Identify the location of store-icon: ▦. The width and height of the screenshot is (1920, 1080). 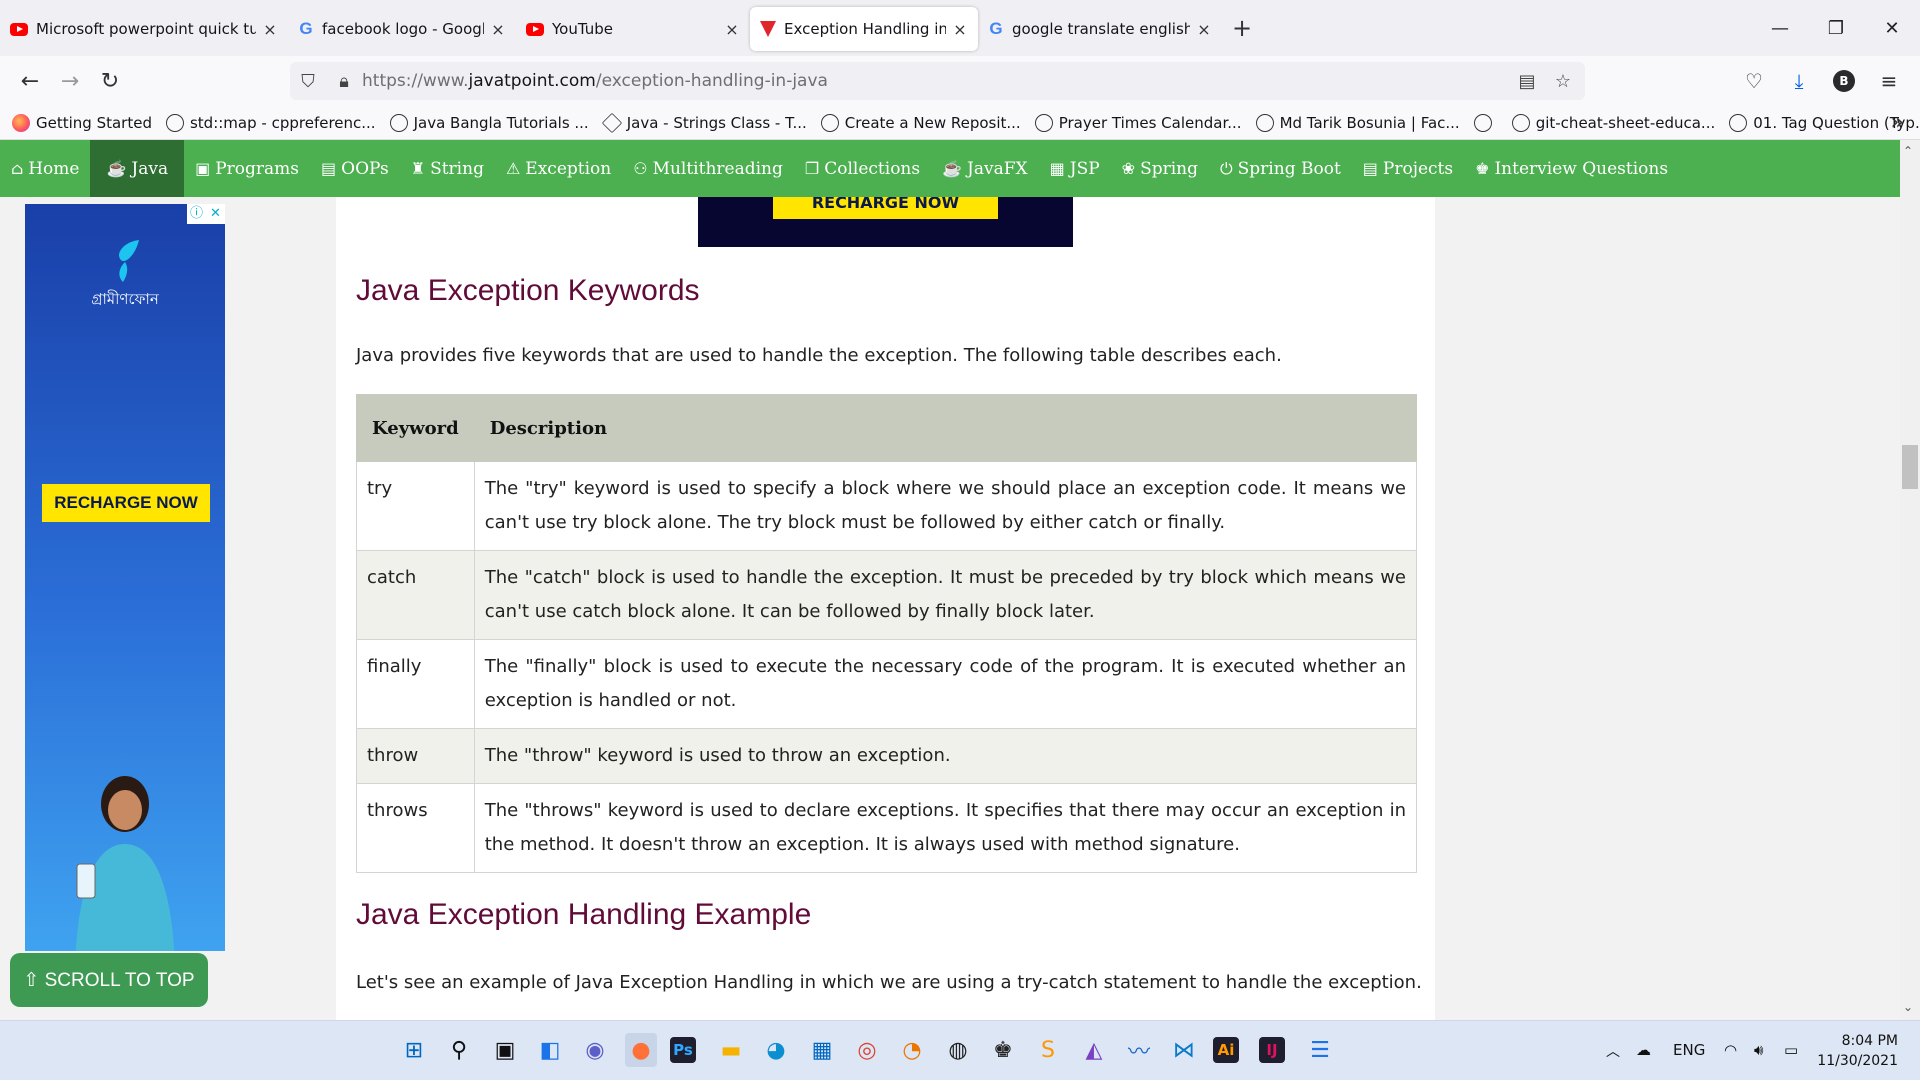
(822, 1050).